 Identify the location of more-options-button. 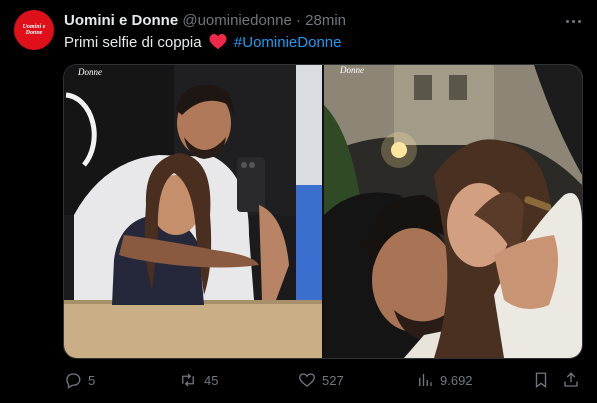
(573, 21).